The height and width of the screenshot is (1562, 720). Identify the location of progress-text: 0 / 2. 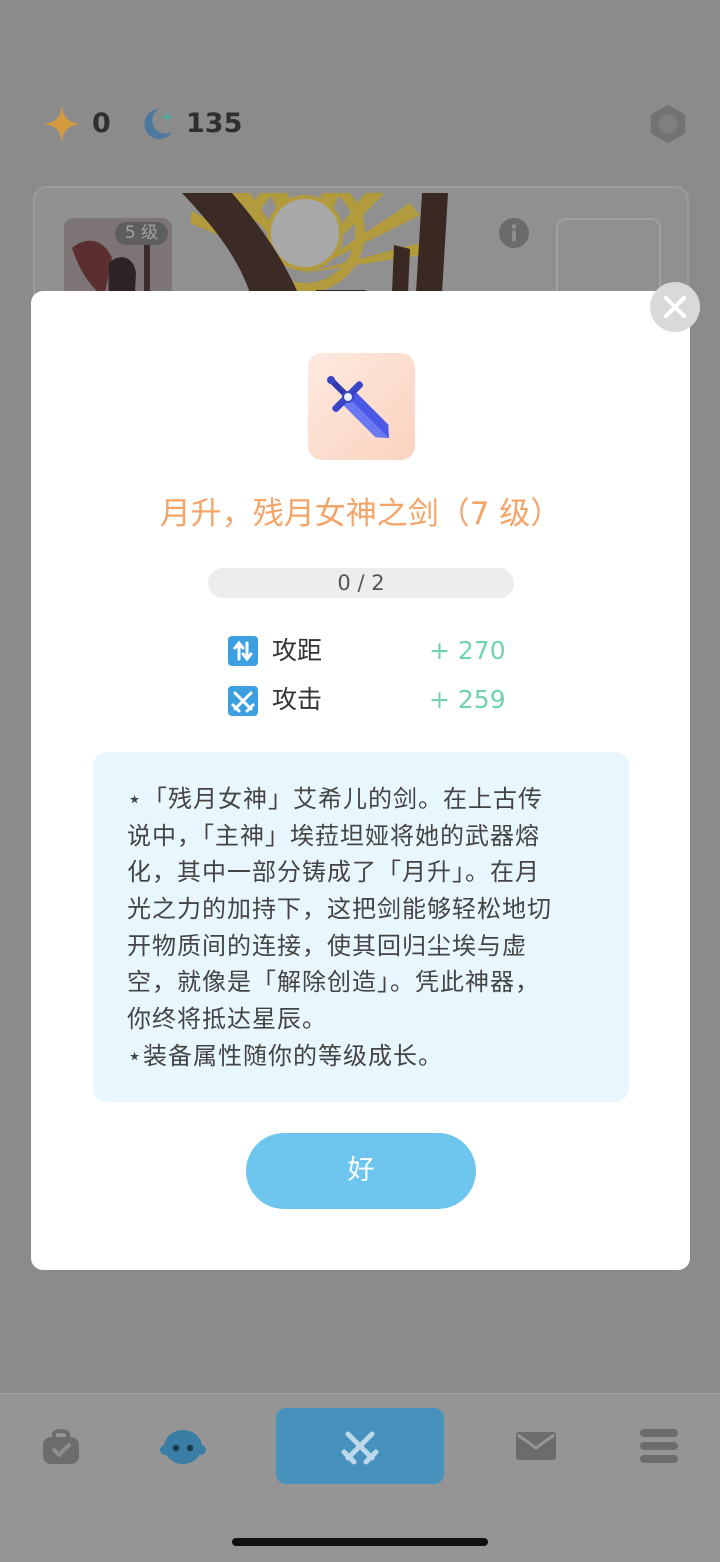
(361, 583).